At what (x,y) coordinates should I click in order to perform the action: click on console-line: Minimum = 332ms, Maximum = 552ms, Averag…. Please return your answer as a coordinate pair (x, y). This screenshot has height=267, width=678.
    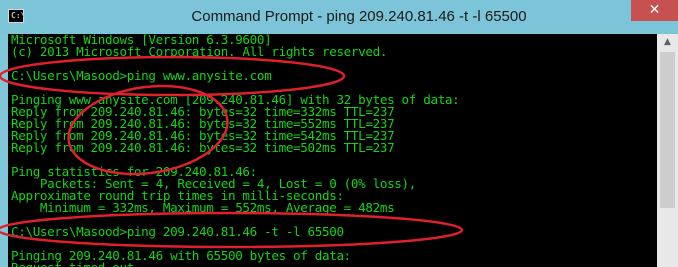
    Looking at the image, I should click on (203, 207).